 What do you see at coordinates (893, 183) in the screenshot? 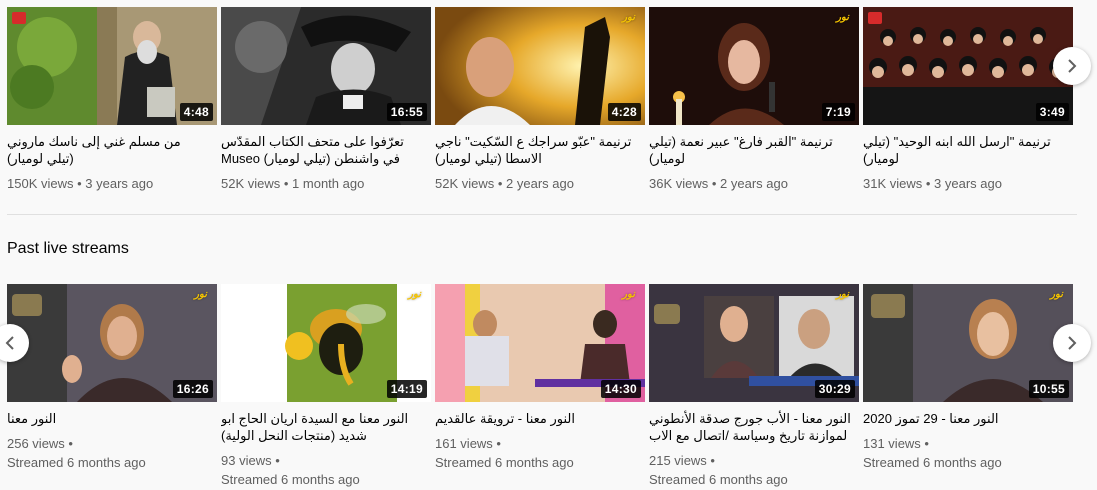
I see `view-count: 31K views` at bounding box center [893, 183].